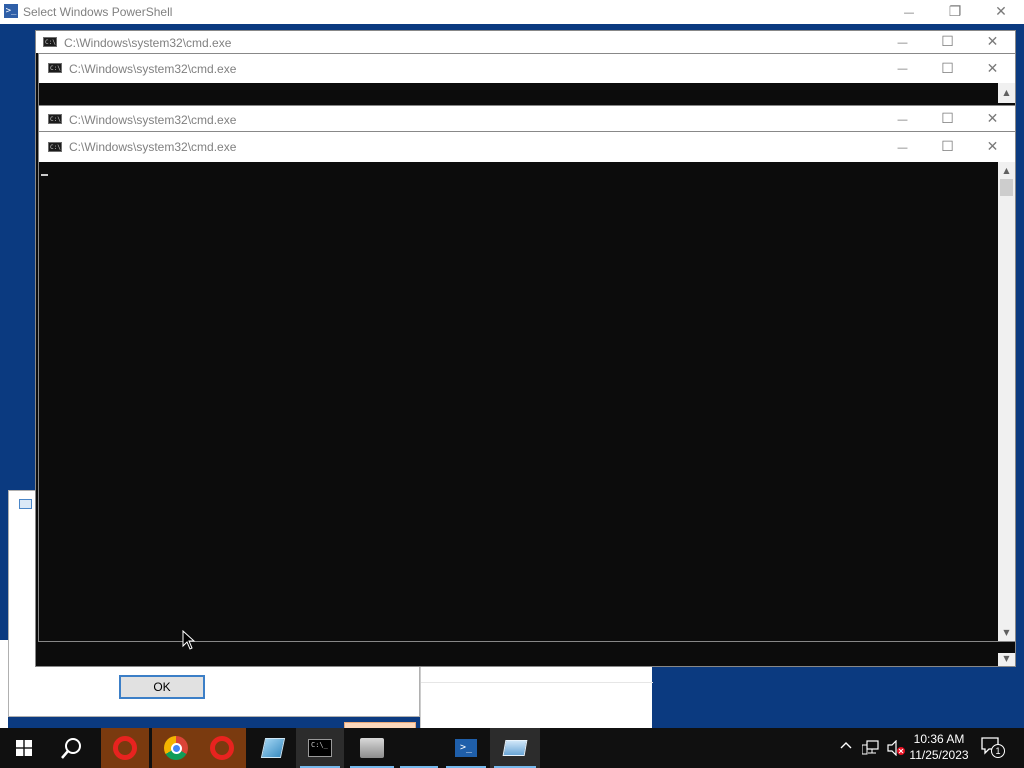 The image size is (1024, 768). I want to click on background-window-fragment, so click(4, 684).